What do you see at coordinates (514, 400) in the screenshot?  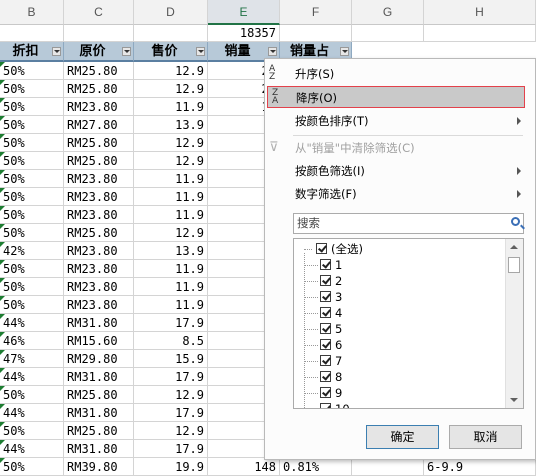 I see `scroll-down-icon` at bounding box center [514, 400].